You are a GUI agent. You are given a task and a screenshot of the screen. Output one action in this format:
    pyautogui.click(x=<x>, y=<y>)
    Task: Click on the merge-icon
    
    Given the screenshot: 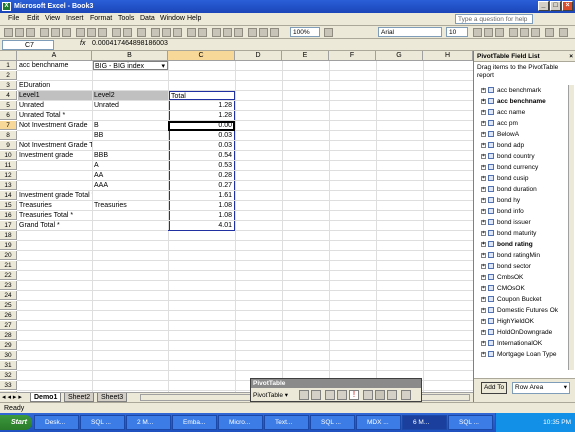 What is the action you would take?
    pyautogui.click(x=549, y=32)
    